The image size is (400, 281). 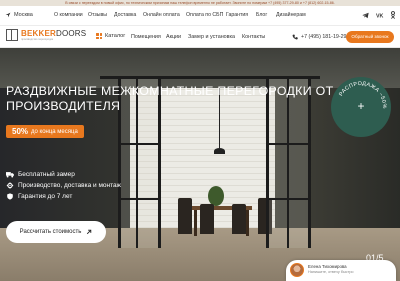 What do you see at coordinates (219, 151) in the screenshot?
I see `hero-lamp-icon` at bounding box center [219, 151].